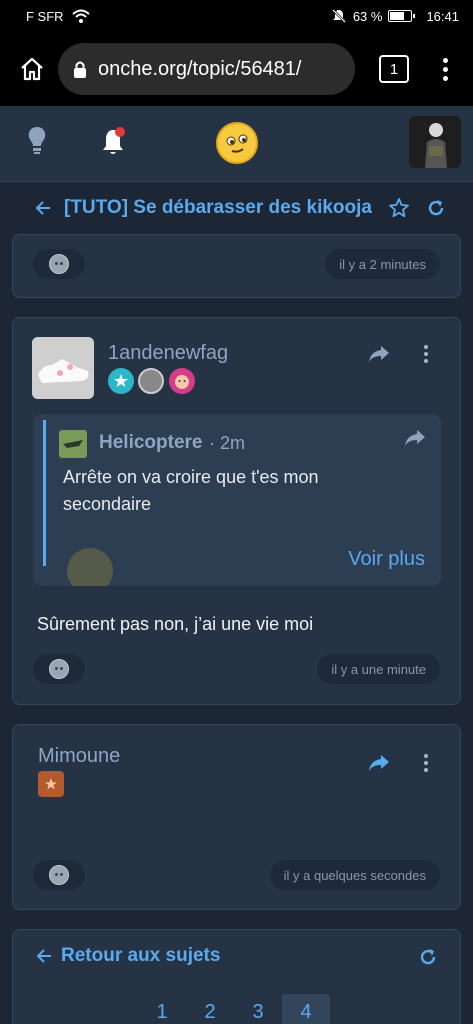 Image resolution: width=473 pixels, height=1024 pixels. What do you see at coordinates (219, 208) in the screenshot?
I see `topic-title: [TUTO] Se débarasser des kikooja` at bounding box center [219, 208].